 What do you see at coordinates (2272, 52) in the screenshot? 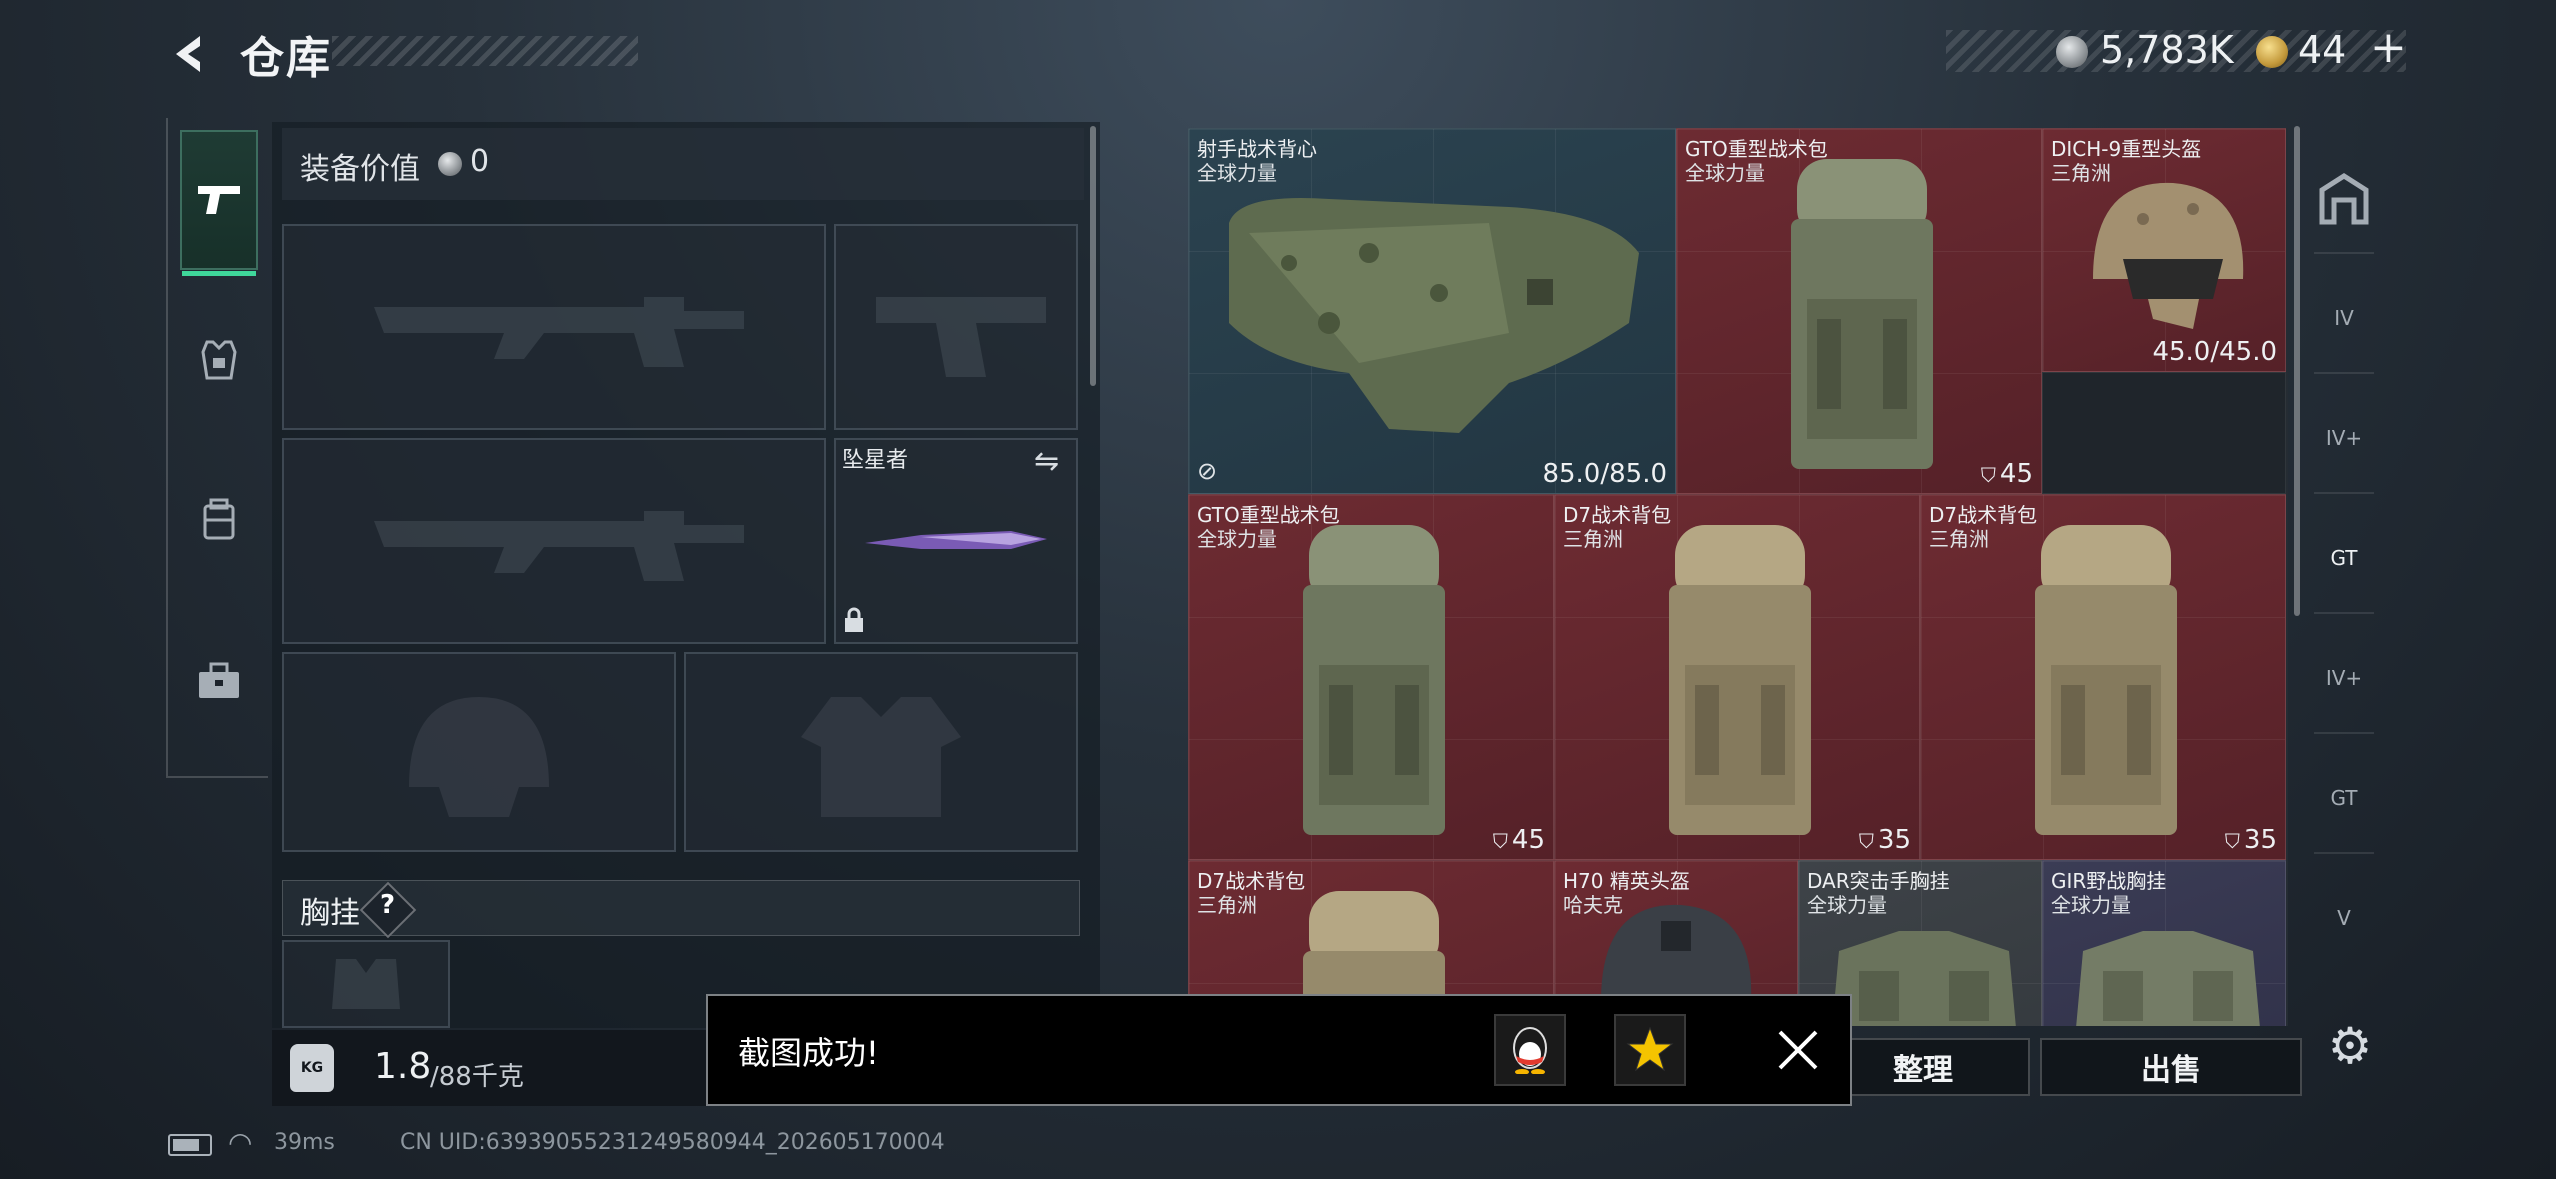
I see `gold-coin-icon` at bounding box center [2272, 52].